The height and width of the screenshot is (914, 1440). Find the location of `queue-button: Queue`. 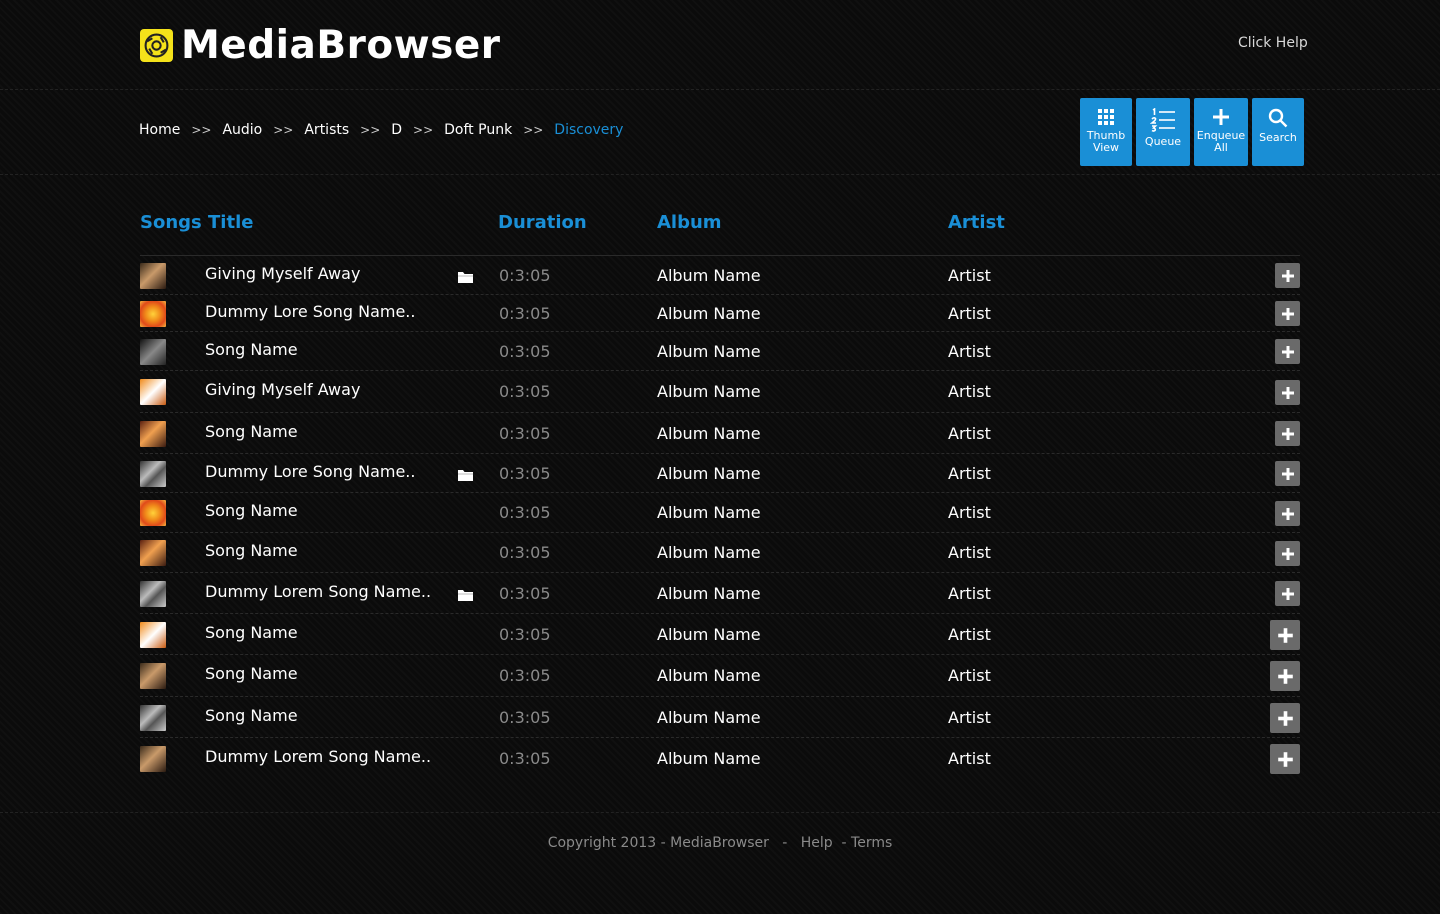

queue-button: Queue is located at coordinates (1163, 132).